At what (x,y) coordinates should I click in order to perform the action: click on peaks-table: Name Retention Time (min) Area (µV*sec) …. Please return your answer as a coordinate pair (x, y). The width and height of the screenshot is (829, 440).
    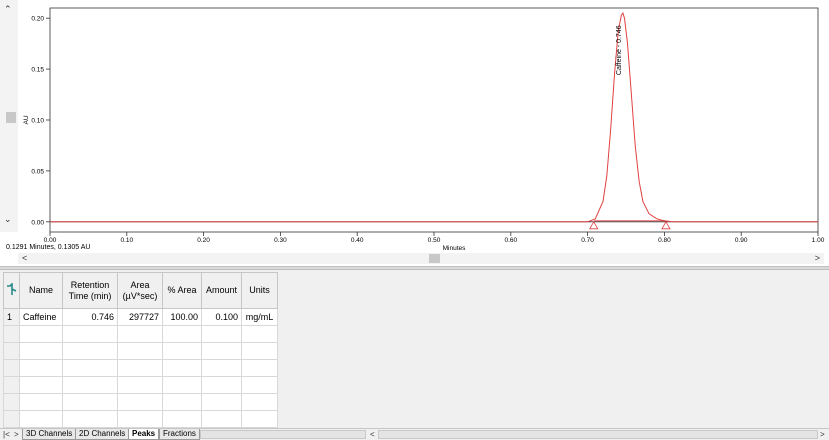
    Looking at the image, I should click on (140, 350).